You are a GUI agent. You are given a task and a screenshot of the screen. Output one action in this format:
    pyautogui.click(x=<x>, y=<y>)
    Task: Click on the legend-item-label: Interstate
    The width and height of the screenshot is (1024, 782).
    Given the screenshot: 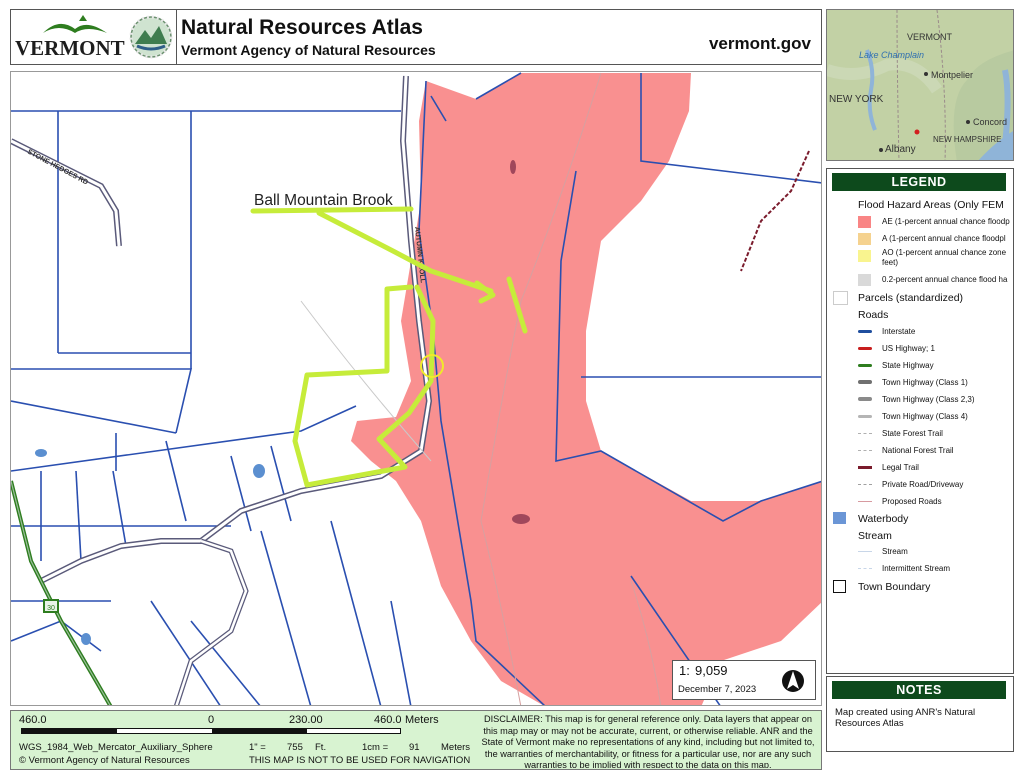 What is the action you would take?
    pyautogui.click(x=899, y=331)
    